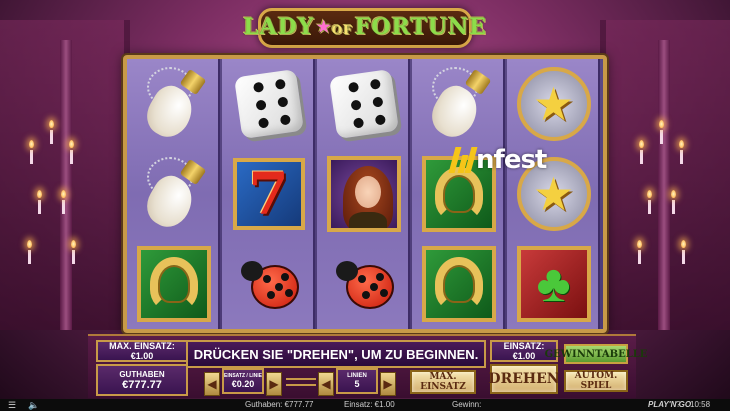 This screenshot has height=411, width=730. Describe the element at coordinates (553, 194) in the screenshot. I see `reel-5: ★ ★ ♣` at that location.